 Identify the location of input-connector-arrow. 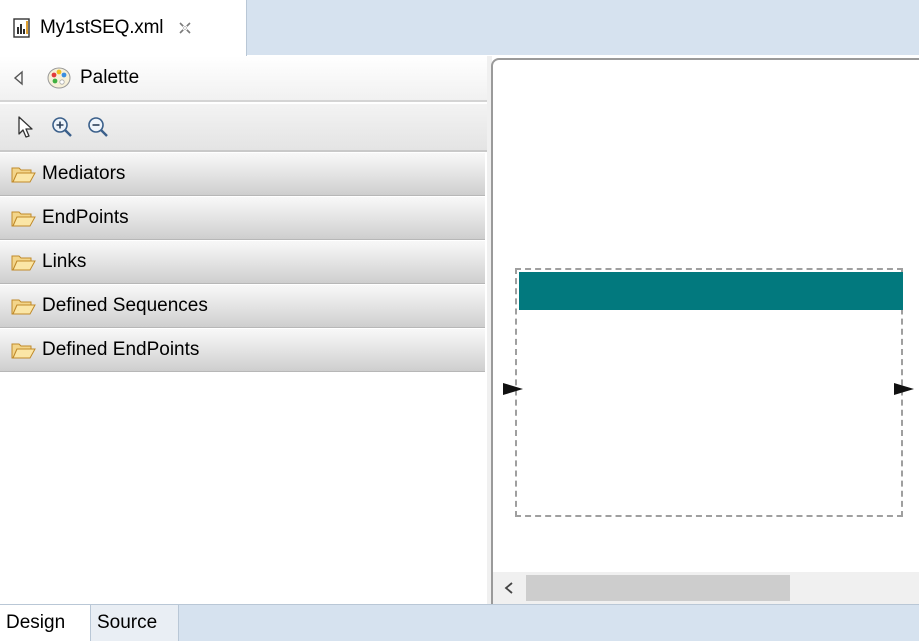
(513, 389).